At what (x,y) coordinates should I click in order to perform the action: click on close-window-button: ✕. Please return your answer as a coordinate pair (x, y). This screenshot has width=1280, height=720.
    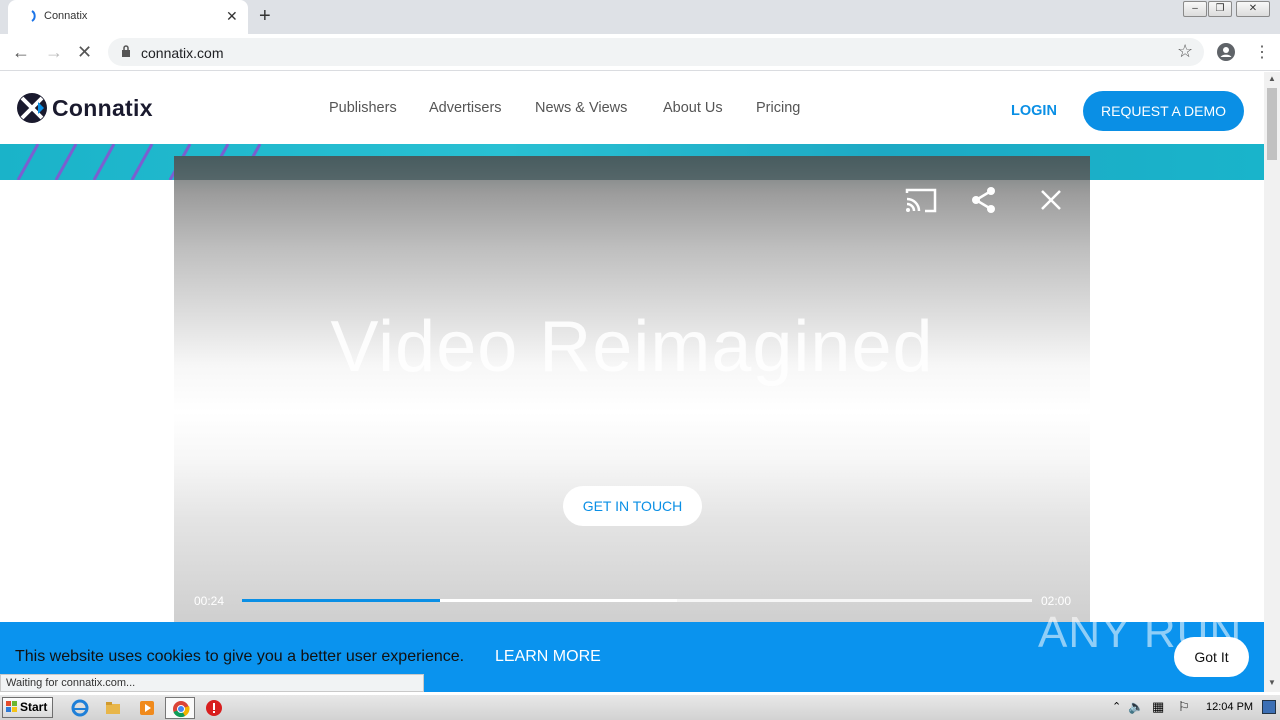
    Looking at the image, I should click on (1253, 9).